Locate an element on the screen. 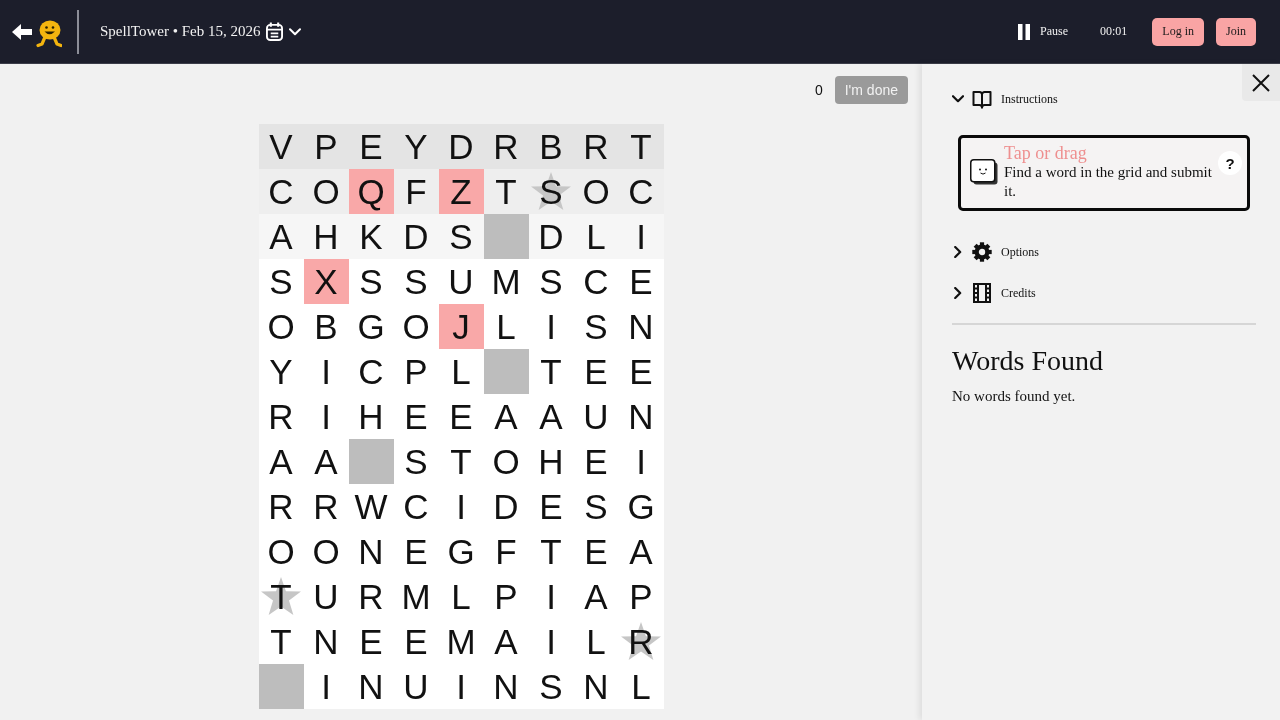  letter-tile: V is located at coordinates (281, 146).